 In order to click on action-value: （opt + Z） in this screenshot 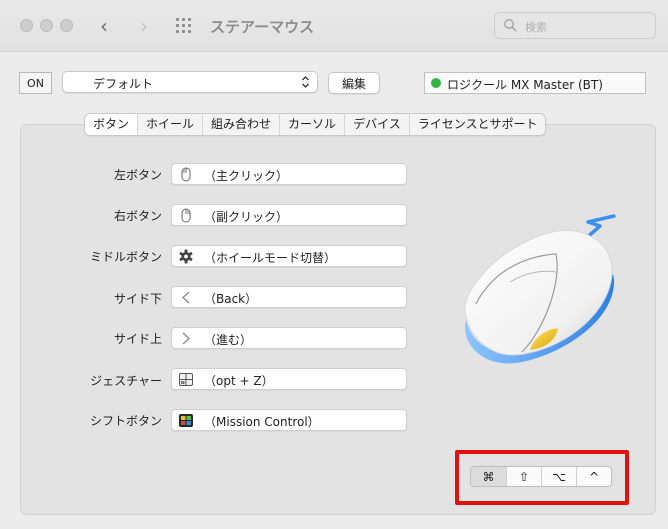, I will do `click(239, 381)`.